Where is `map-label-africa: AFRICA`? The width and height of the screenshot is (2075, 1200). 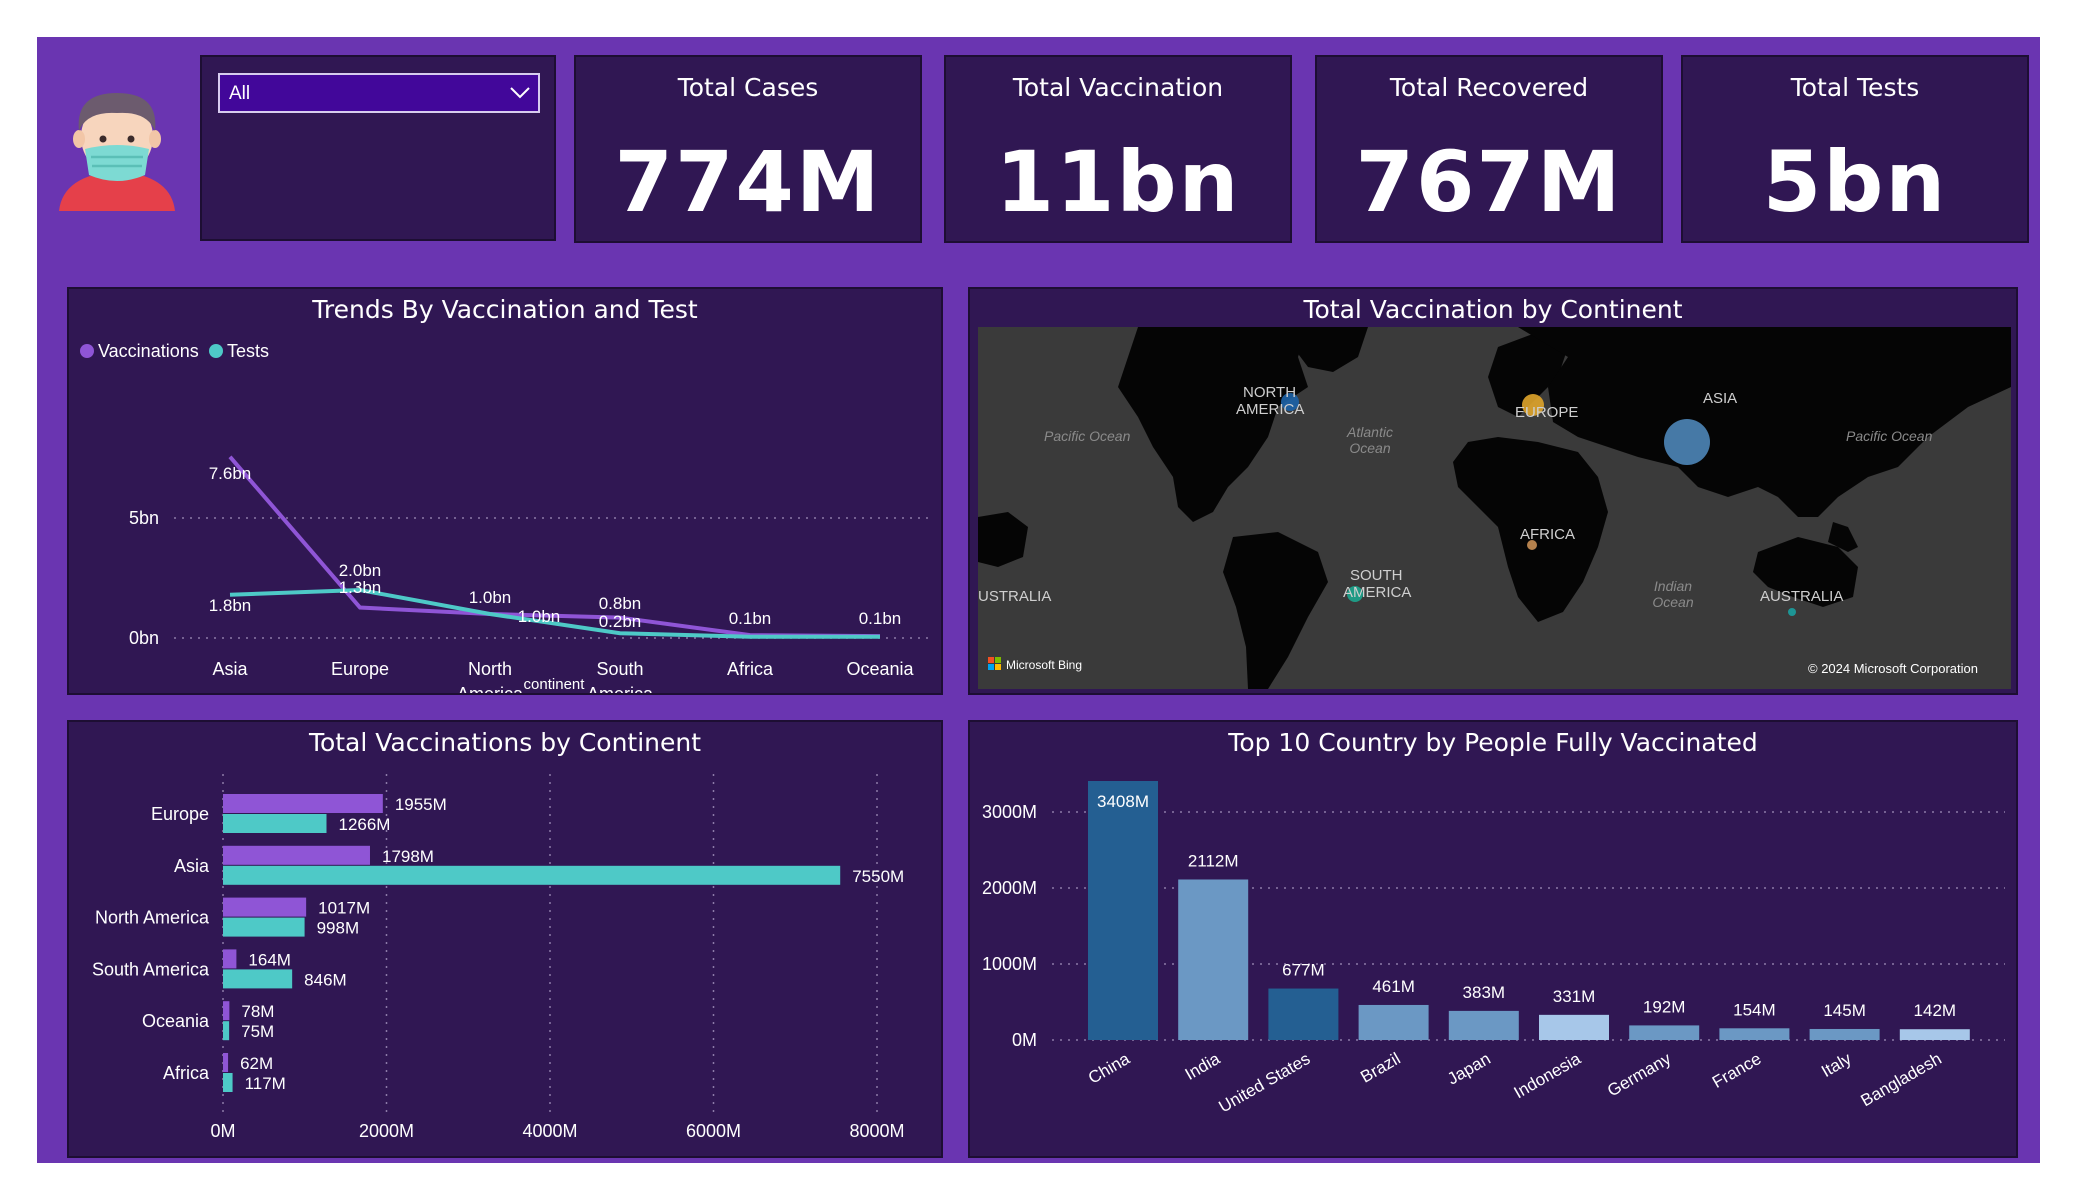 map-label-africa: AFRICA is located at coordinates (1547, 534).